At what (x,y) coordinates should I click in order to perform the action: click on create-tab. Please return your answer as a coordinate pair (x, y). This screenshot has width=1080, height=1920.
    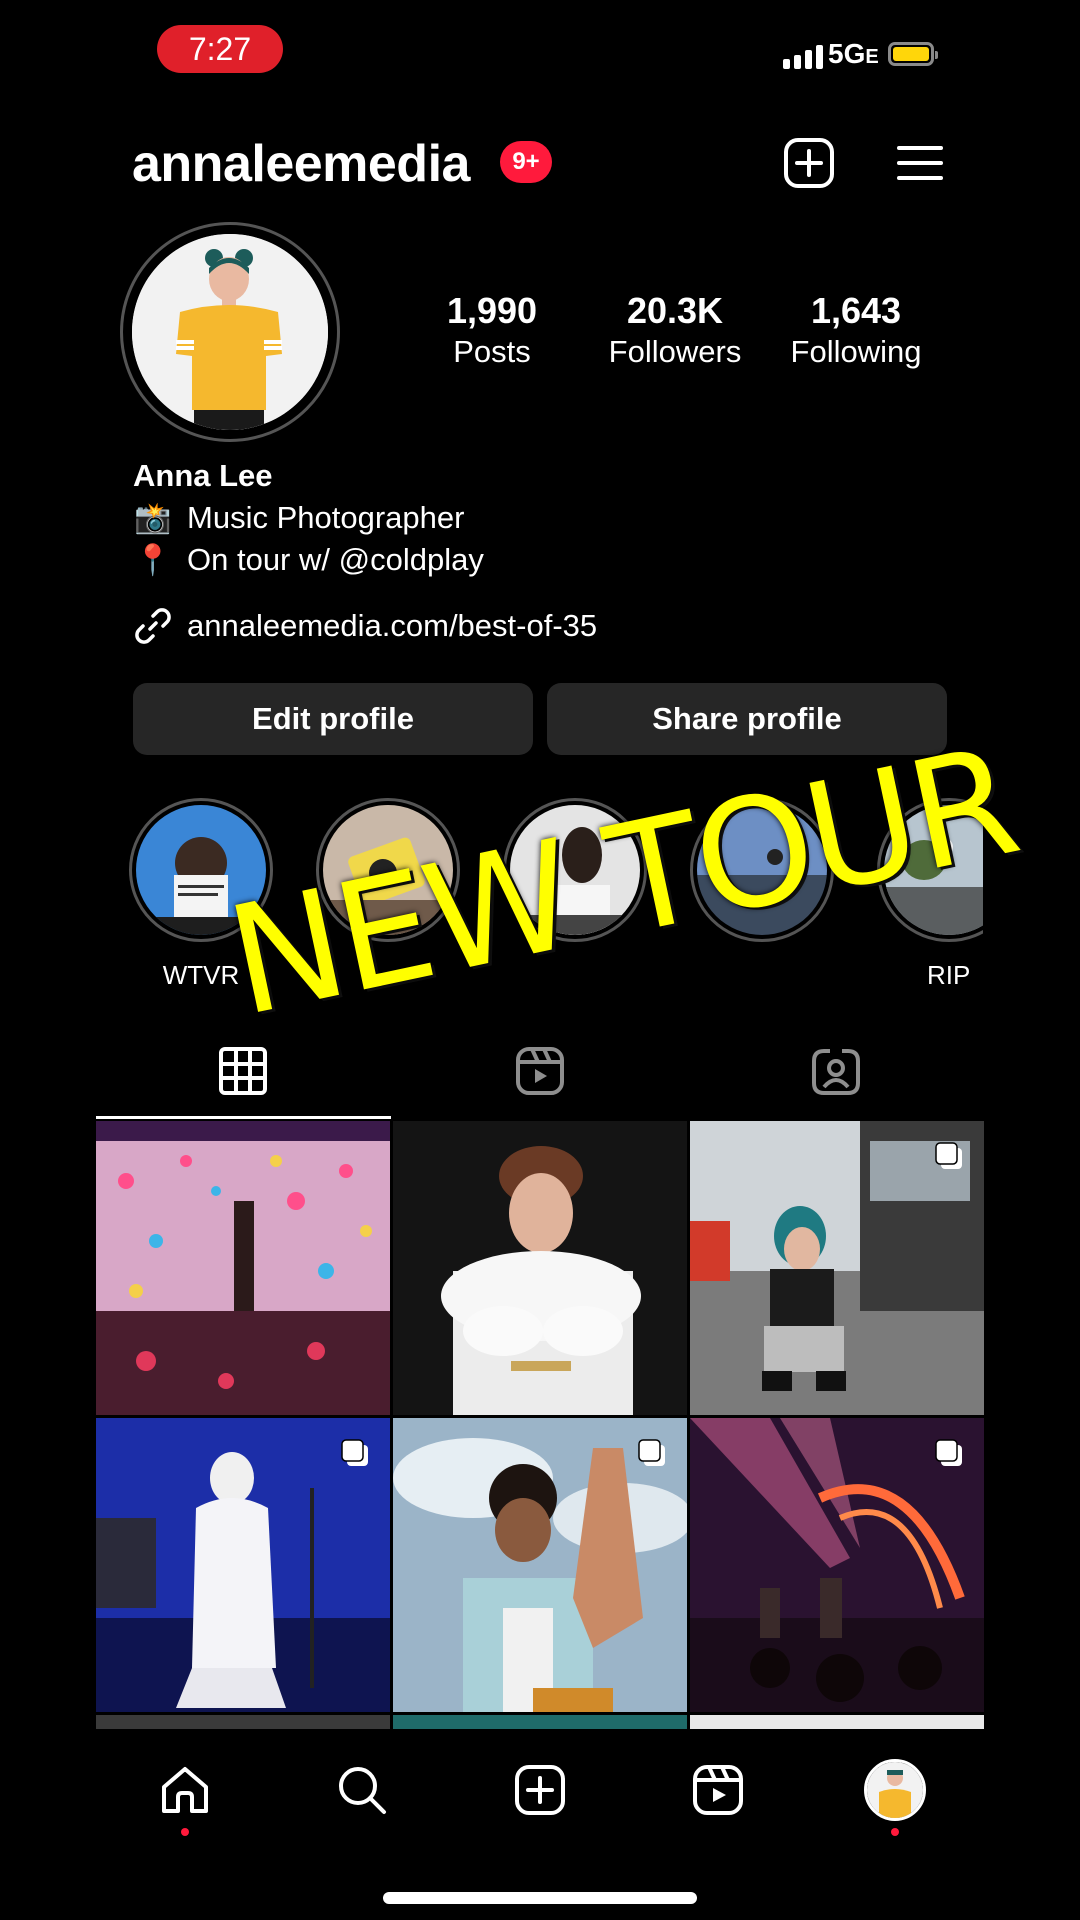
    Looking at the image, I should click on (540, 1790).